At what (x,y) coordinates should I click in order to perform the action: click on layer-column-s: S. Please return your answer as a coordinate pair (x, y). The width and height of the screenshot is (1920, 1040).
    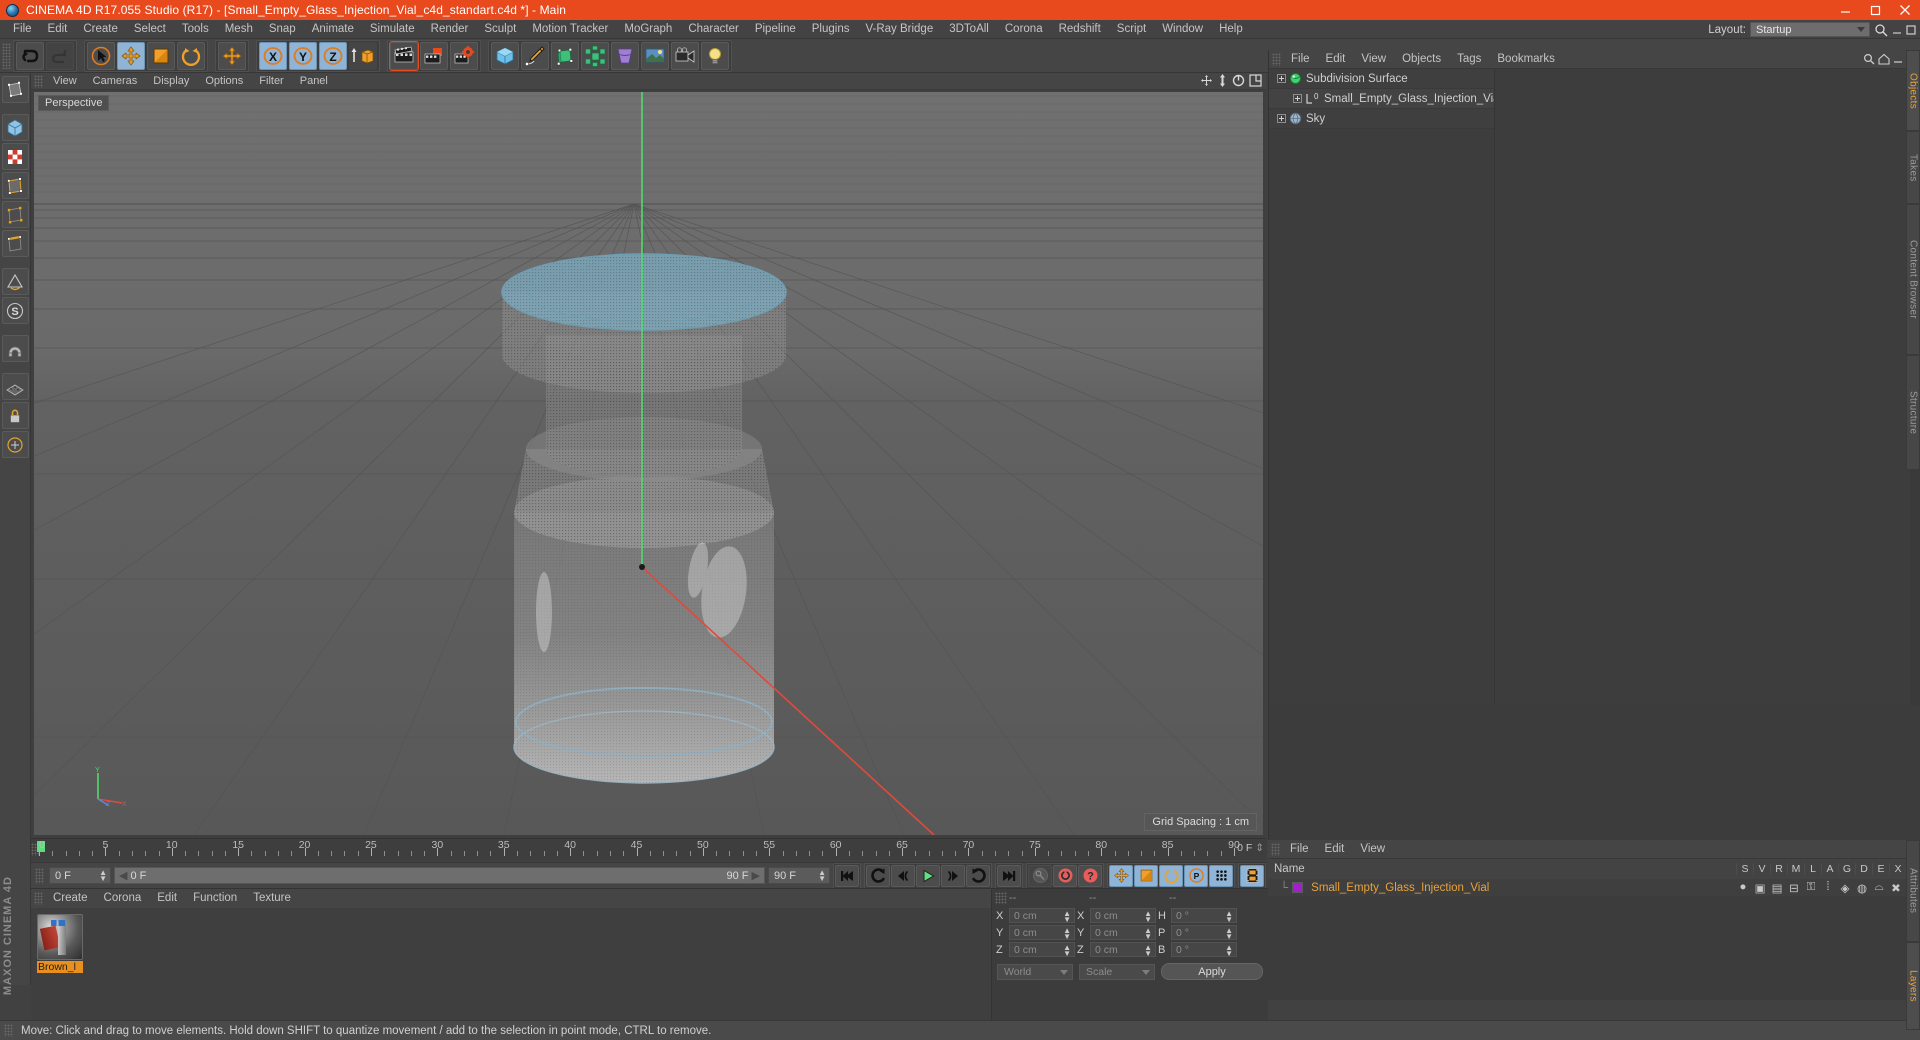
    Looking at the image, I should click on (1744, 869).